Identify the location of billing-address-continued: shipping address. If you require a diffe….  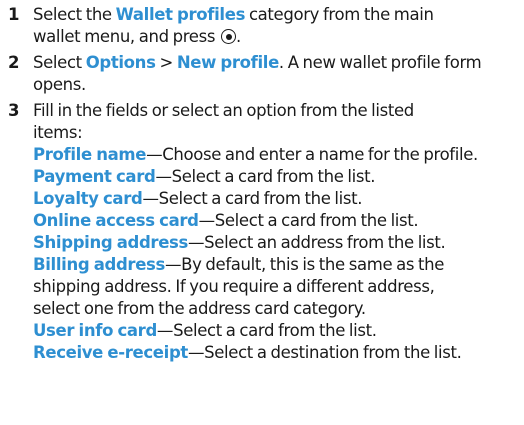
(277, 287).